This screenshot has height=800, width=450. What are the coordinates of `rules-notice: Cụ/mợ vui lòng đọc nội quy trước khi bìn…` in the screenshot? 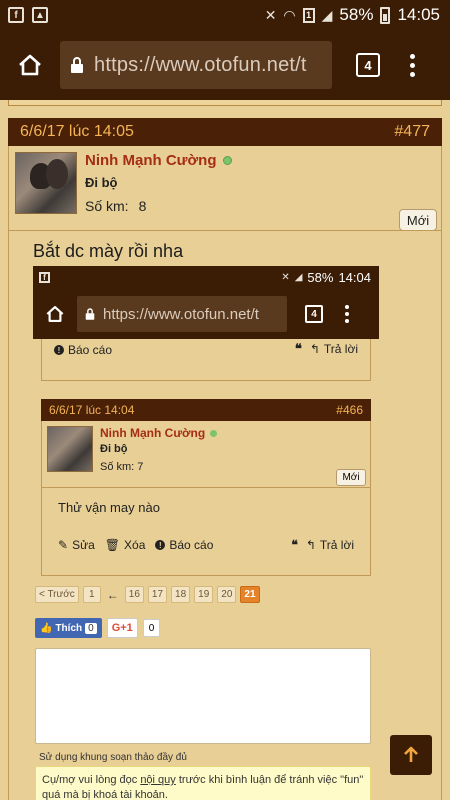 It's located at (203, 783).